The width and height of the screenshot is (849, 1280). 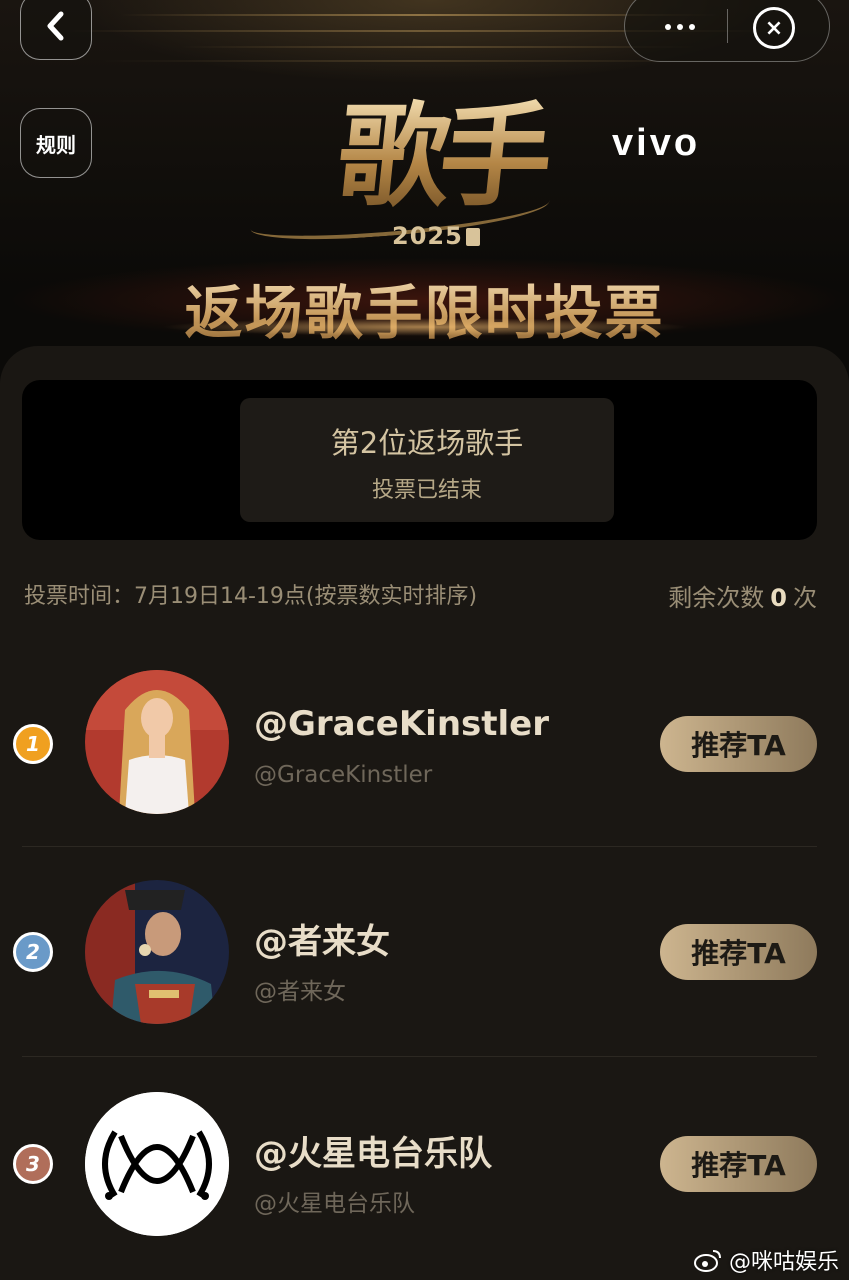 What do you see at coordinates (783, 1262) in the screenshot?
I see `watermark-text: @咪咕娱乐` at bounding box center [783, 1262].